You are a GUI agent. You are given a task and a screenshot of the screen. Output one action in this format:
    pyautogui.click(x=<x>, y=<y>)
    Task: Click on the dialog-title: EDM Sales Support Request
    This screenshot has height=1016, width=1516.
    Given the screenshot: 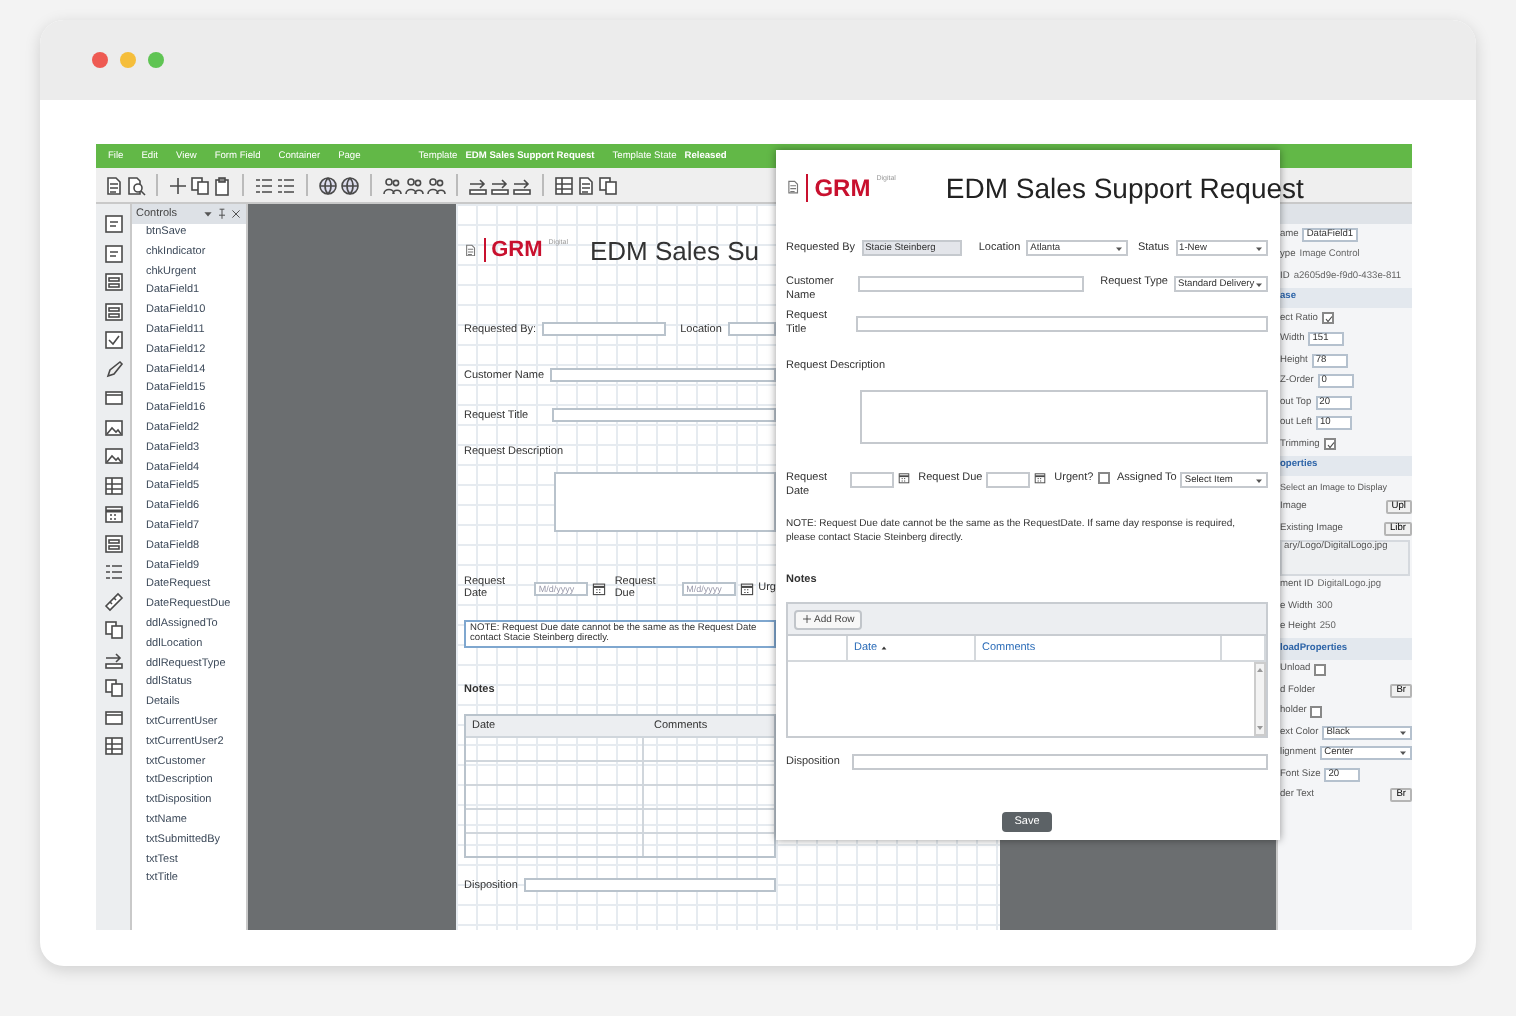 What is the action you would take?
    pyautogui.click(x=1124, y=188)
    